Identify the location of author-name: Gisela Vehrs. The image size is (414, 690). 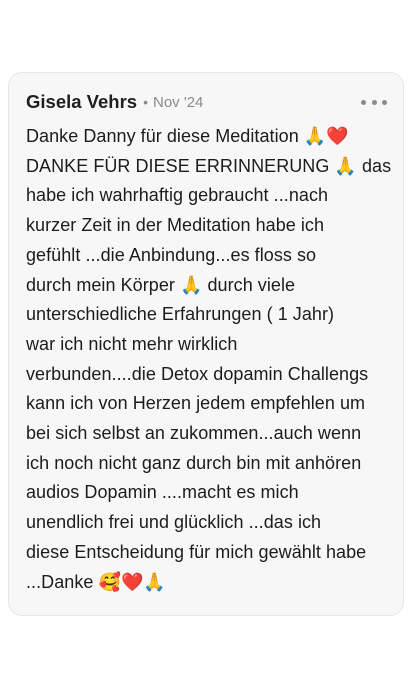
(81, 102).